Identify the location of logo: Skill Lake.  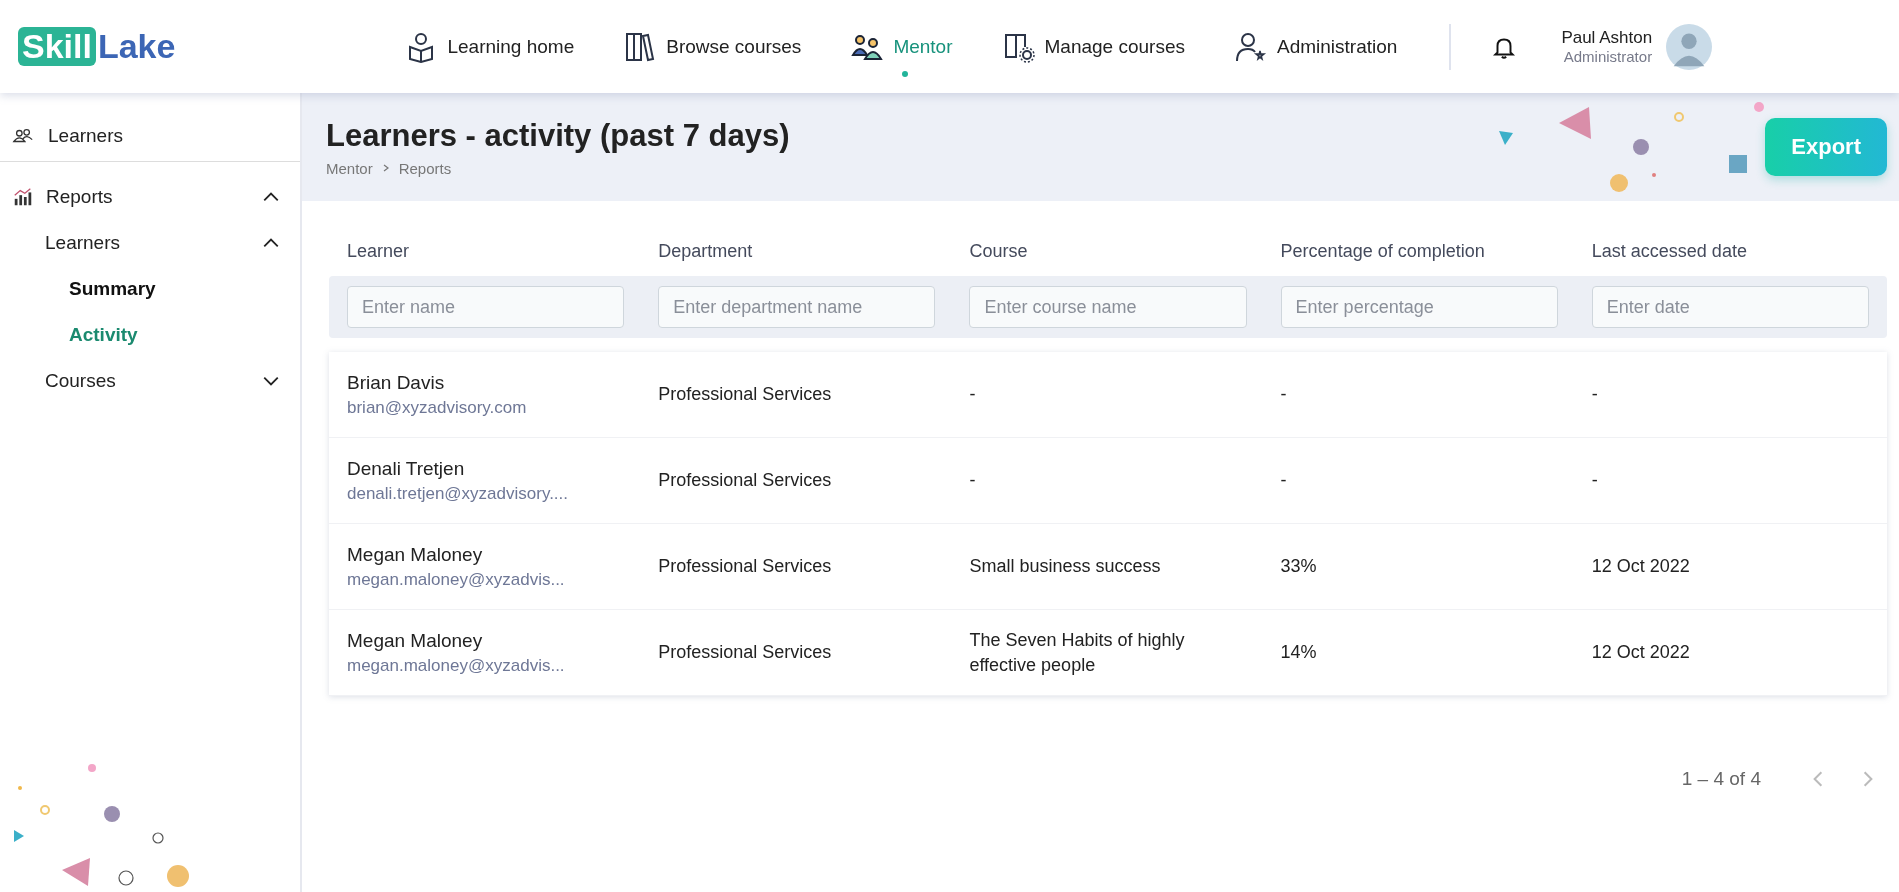
(97, 46).